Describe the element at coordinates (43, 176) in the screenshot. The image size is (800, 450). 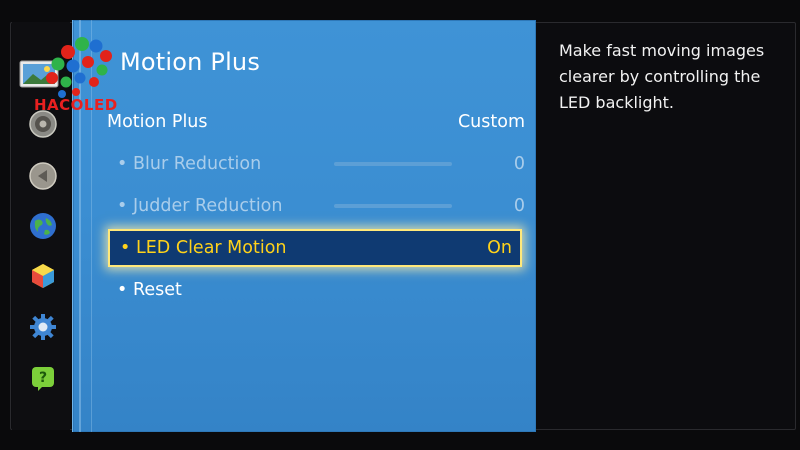
I see `broadcast-icon` at that location.